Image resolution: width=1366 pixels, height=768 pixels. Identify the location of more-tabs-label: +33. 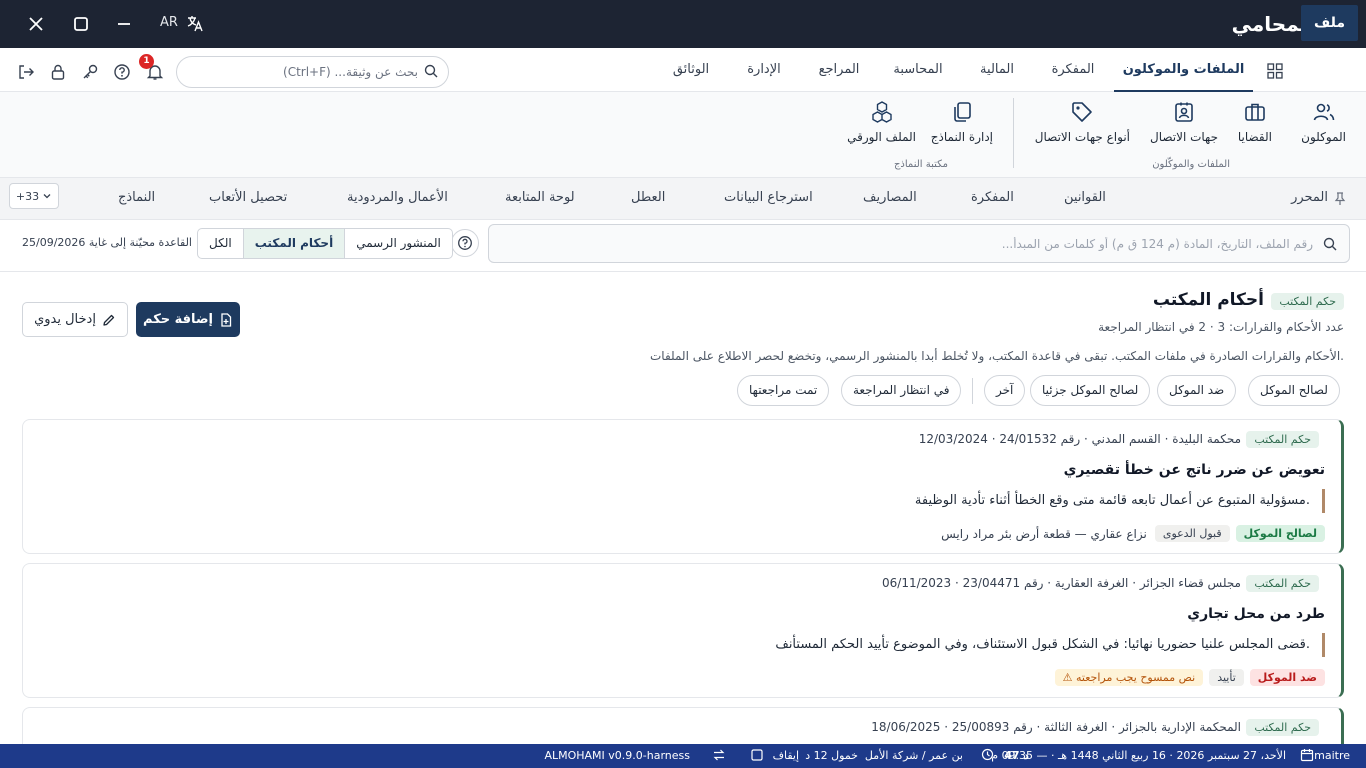
(27, 196).